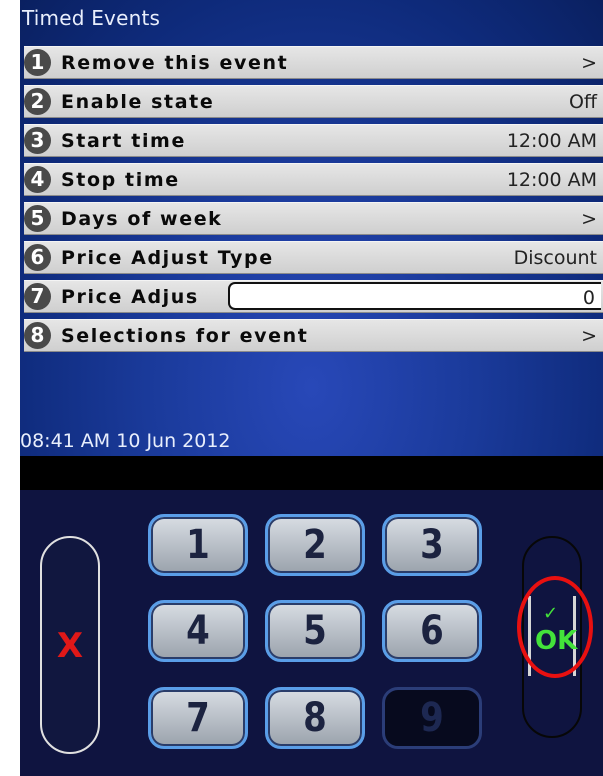 The height and width of the screenshot is (776, 603). I want to click on key-label: 8, so click(315, 718).